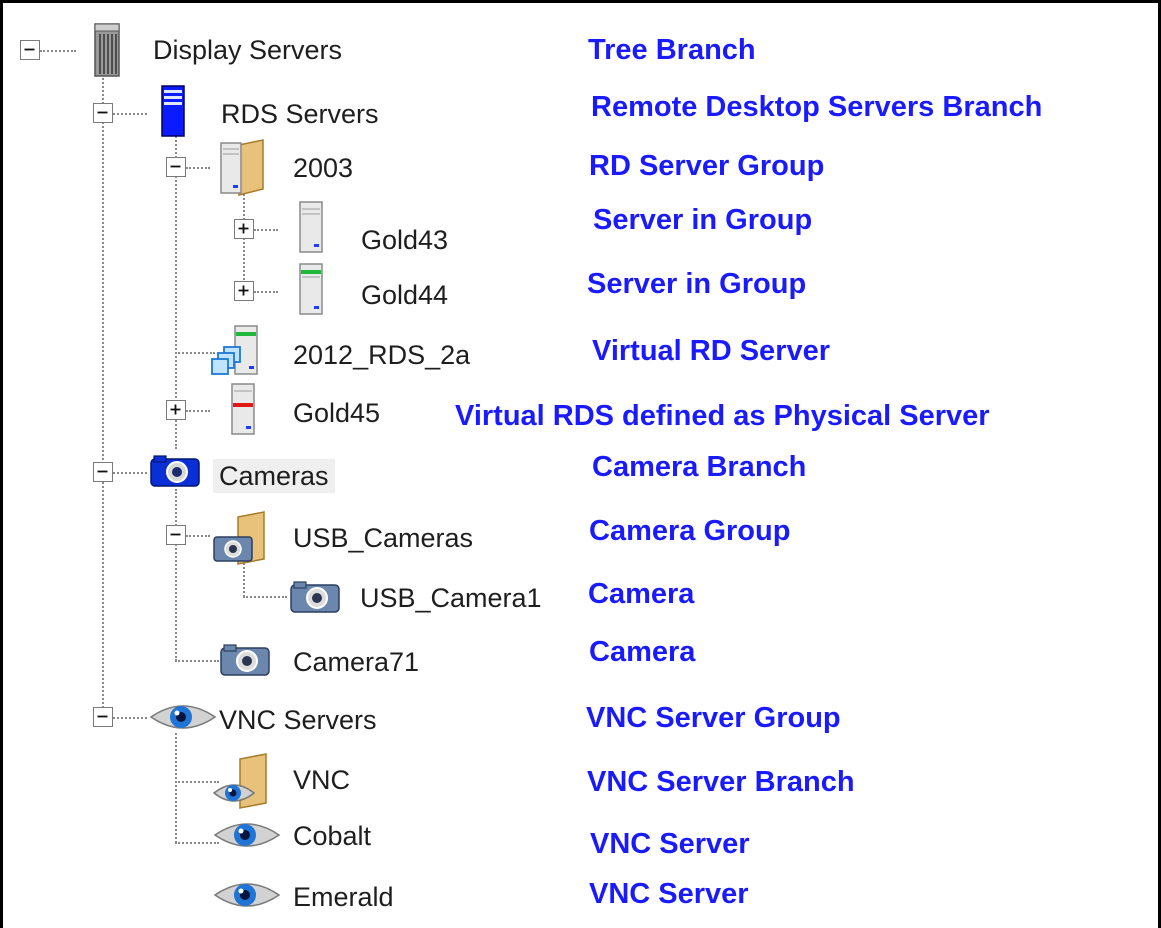  I want to click on annotation-vnc-server-branch: VNC Server Branch, so click(721, 782).